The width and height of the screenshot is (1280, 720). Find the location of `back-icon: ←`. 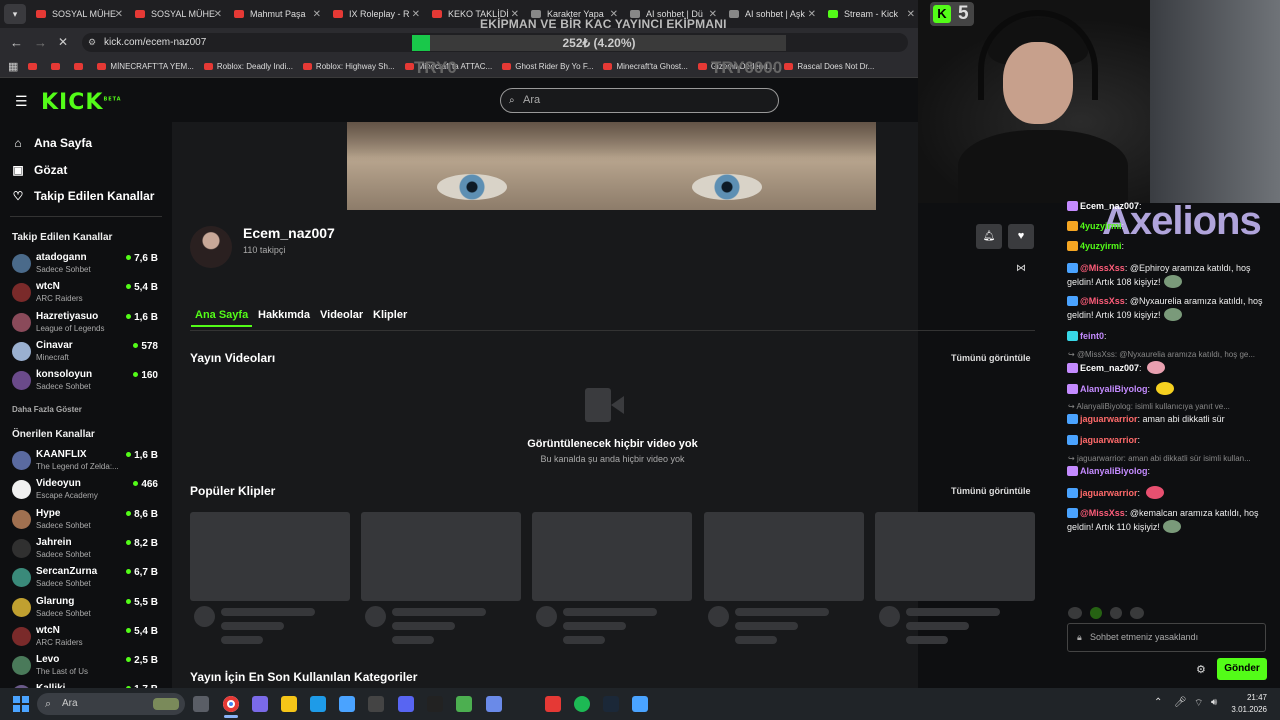

back-icon: ← is located at coordinates (16, 42).